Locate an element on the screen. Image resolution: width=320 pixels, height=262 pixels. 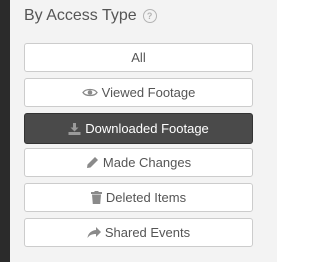
filter-all-label: All is located at coordinates (138, 57).